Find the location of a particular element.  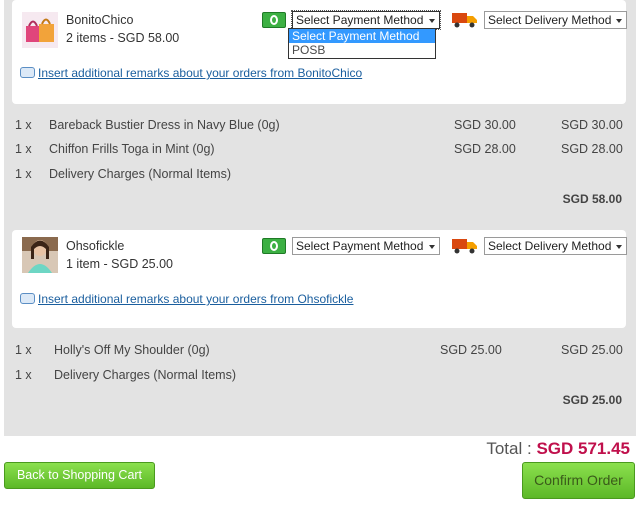

item-price: SGD 30.00 is located at coordinates (485, 125).